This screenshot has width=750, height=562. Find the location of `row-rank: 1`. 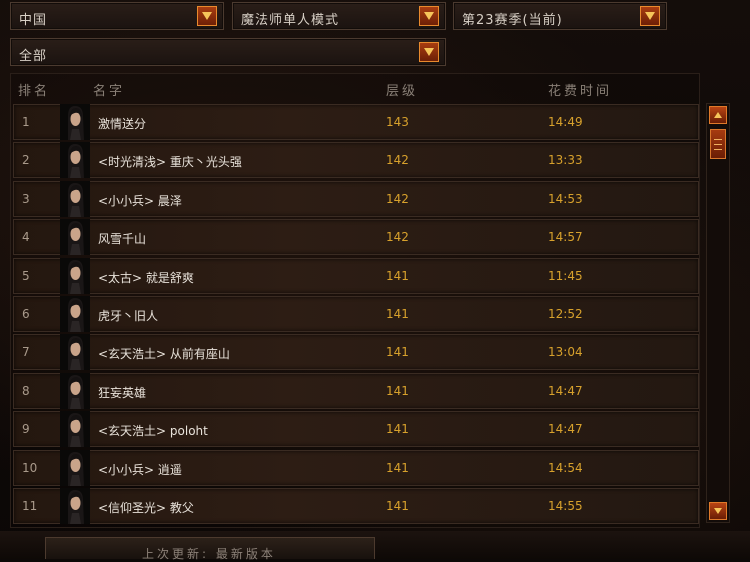

row-rank: 1 is located at coordinates (26, 122).